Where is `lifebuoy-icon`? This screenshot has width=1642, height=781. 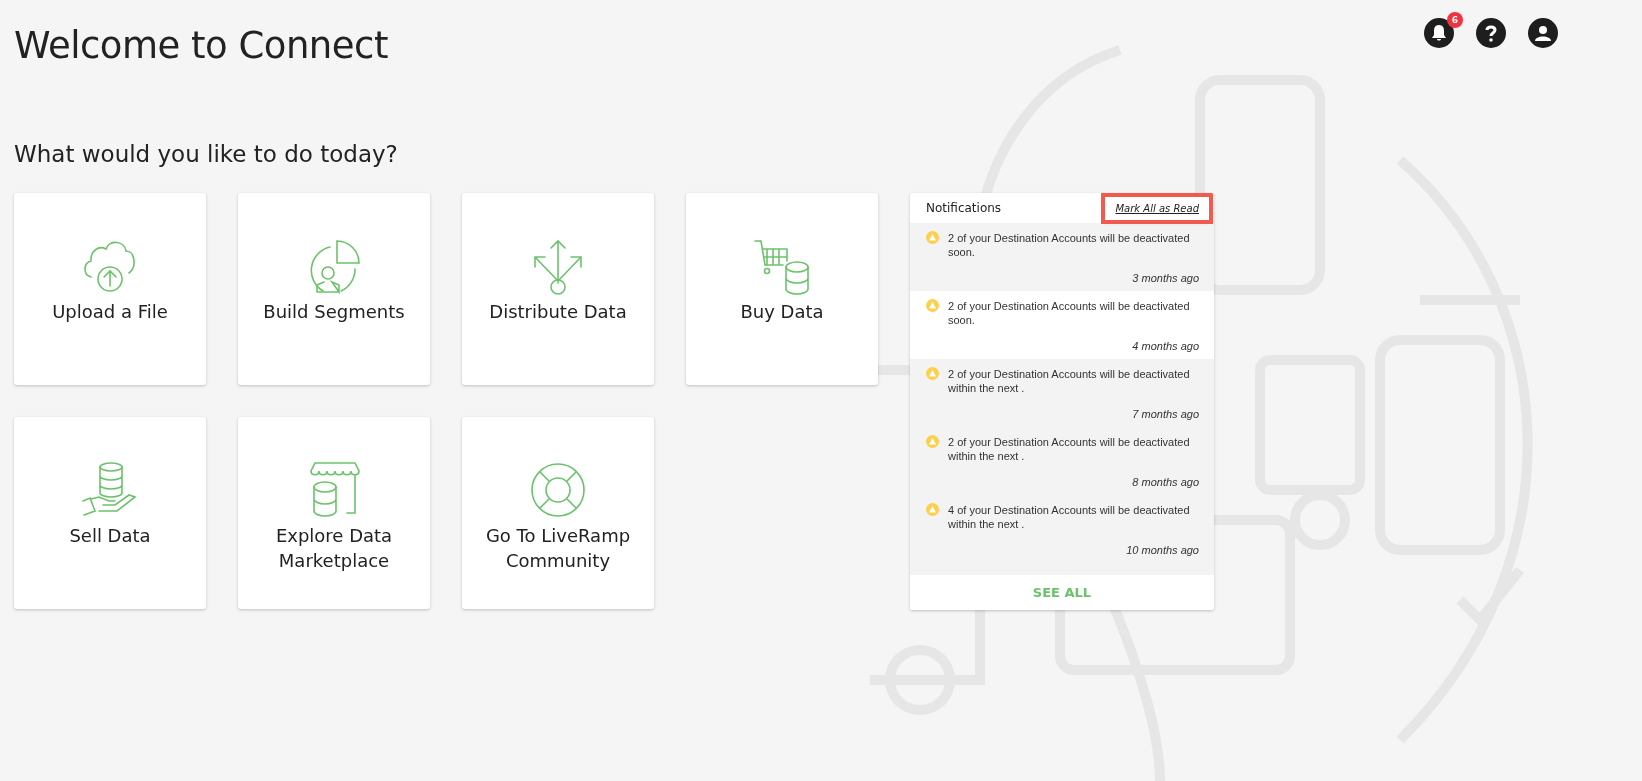 lifebuoy-icon is located at coordinates (558, 490).